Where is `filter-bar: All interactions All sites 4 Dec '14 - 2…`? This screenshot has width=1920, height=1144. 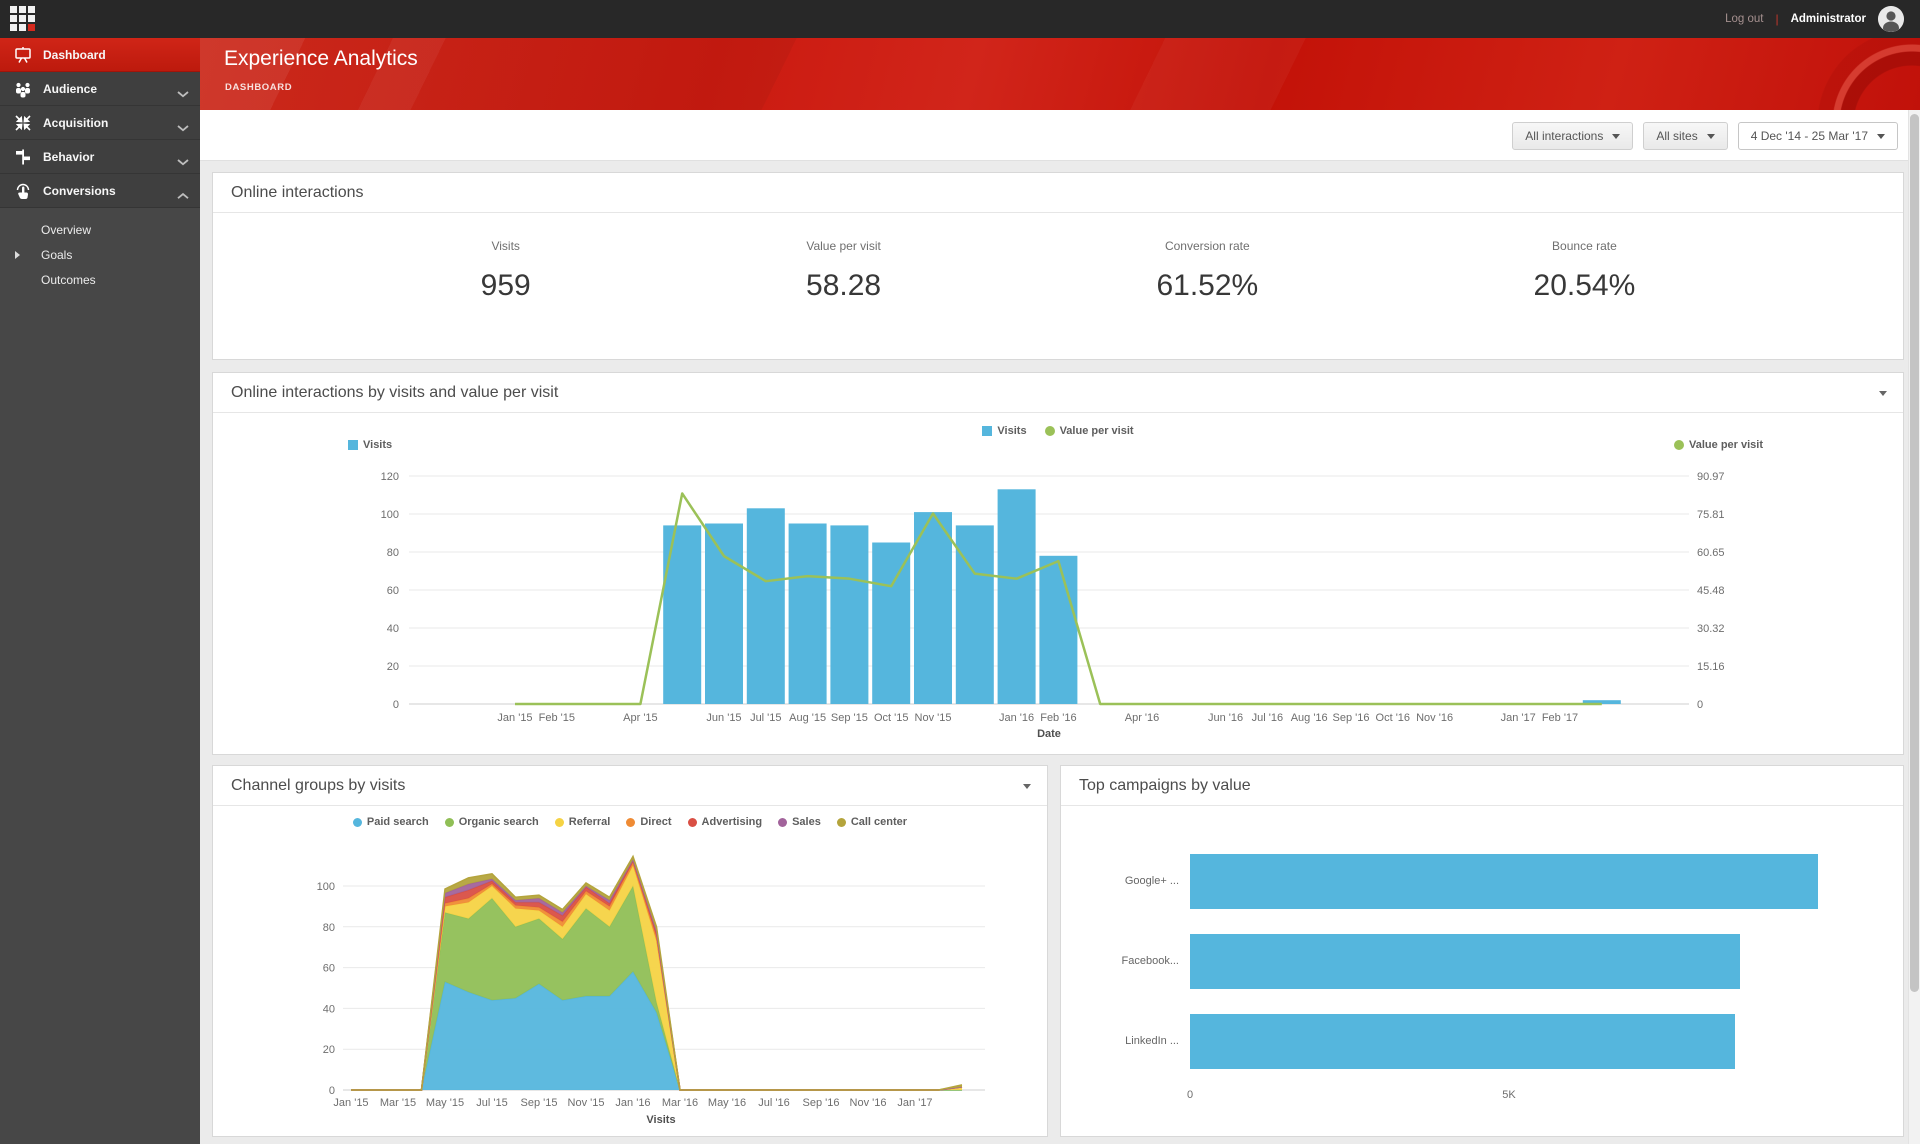 filter-bar: All interactions All sites 4 Dec '14 - 2… is located at coordinates (1054, 135).